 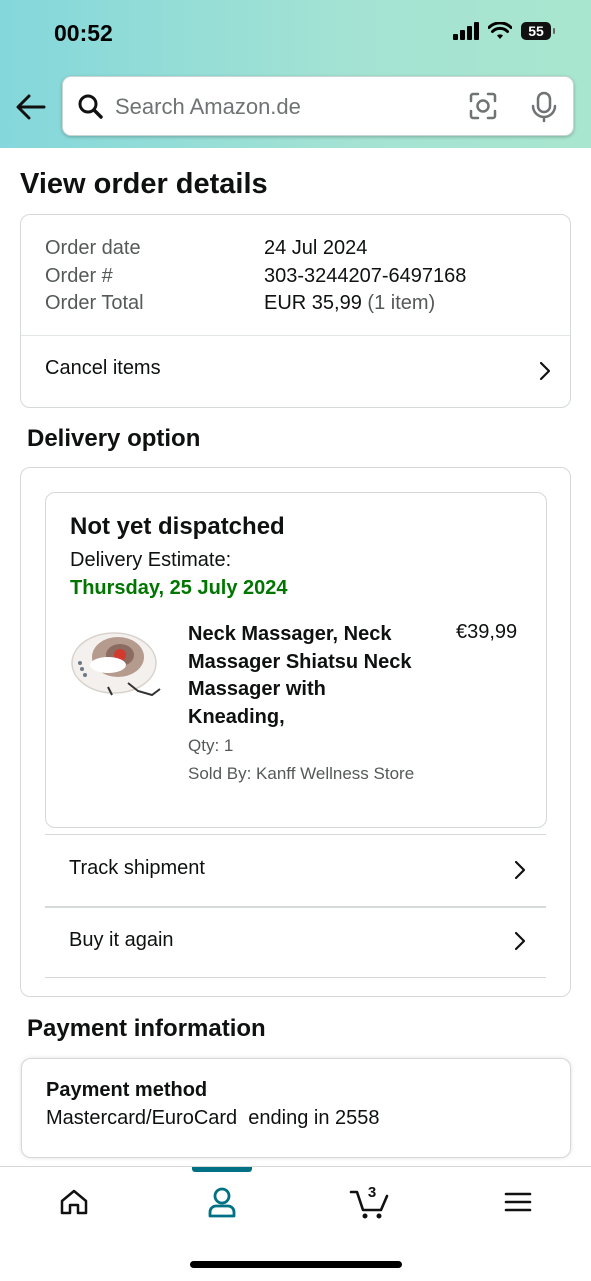 I want to click on cart-count: 3, so click(x=371, y=1192).